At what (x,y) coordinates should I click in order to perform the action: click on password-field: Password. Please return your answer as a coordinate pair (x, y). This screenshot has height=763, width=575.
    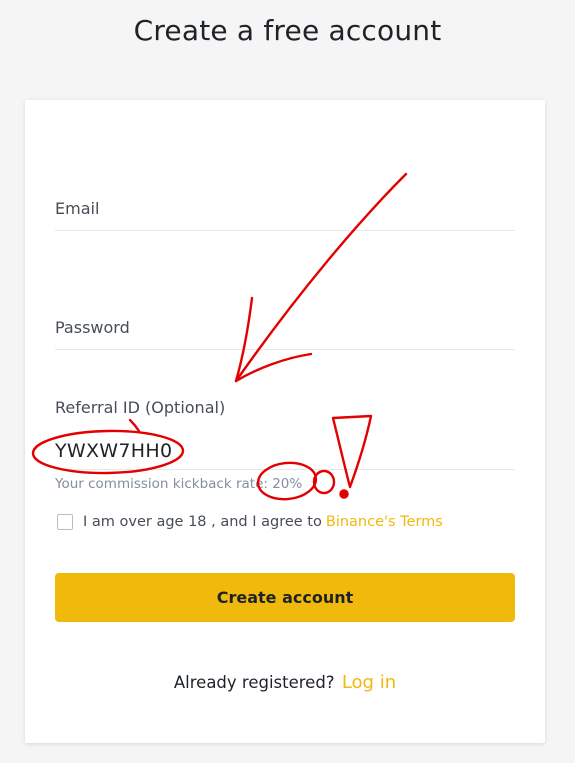
    Looking at the image, I should click on (285, 329).